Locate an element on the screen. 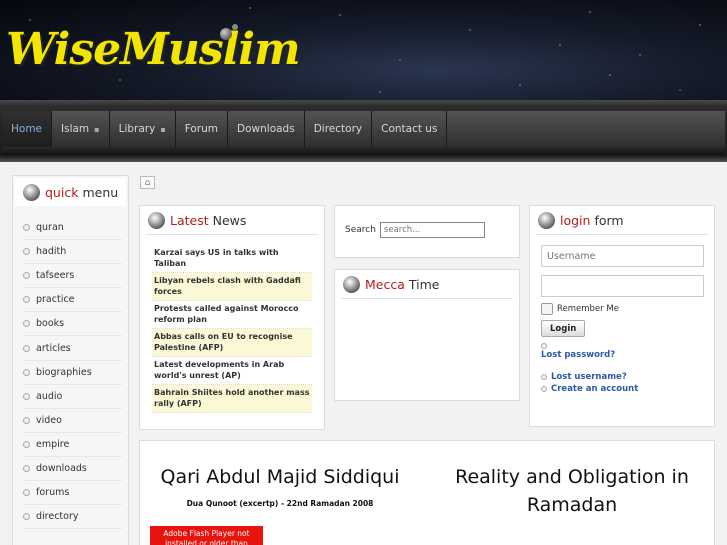 This screenshot has height=545, width=727. nav-item-home: Home is located at coordinates (27, 129).